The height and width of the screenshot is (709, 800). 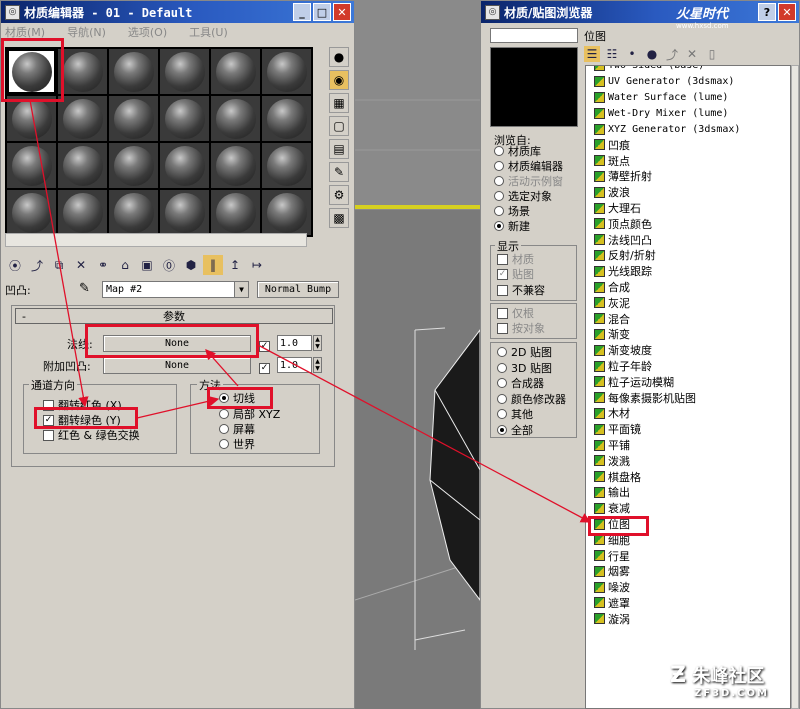 What do you see at coordinates (86, 32) in the screenshot?
I see `menu-navigation: 导航(N)` at bounding box center [86, 32].